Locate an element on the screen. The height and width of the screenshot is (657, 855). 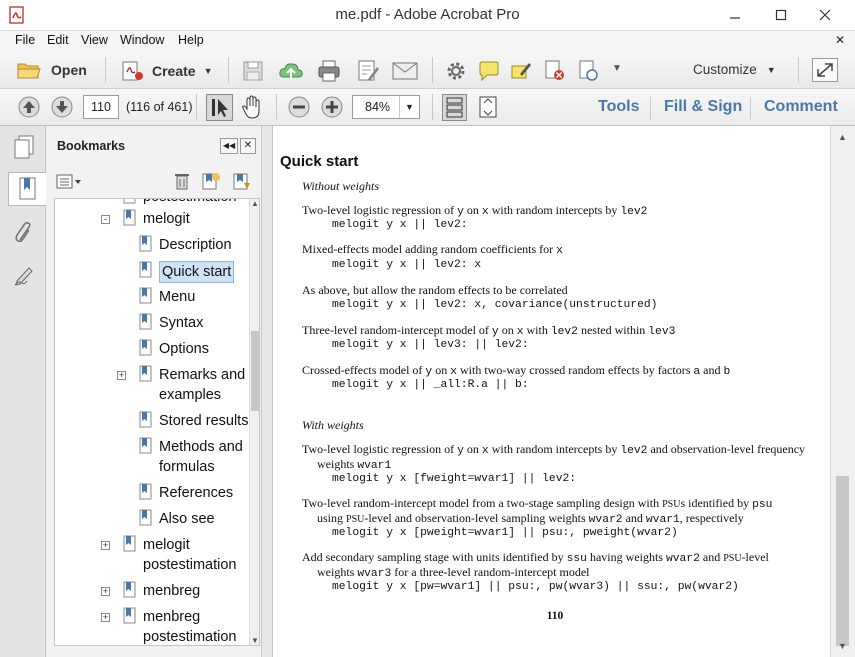
document-scrollbar: ▲ ▼ is located at coordinates (842, 391).